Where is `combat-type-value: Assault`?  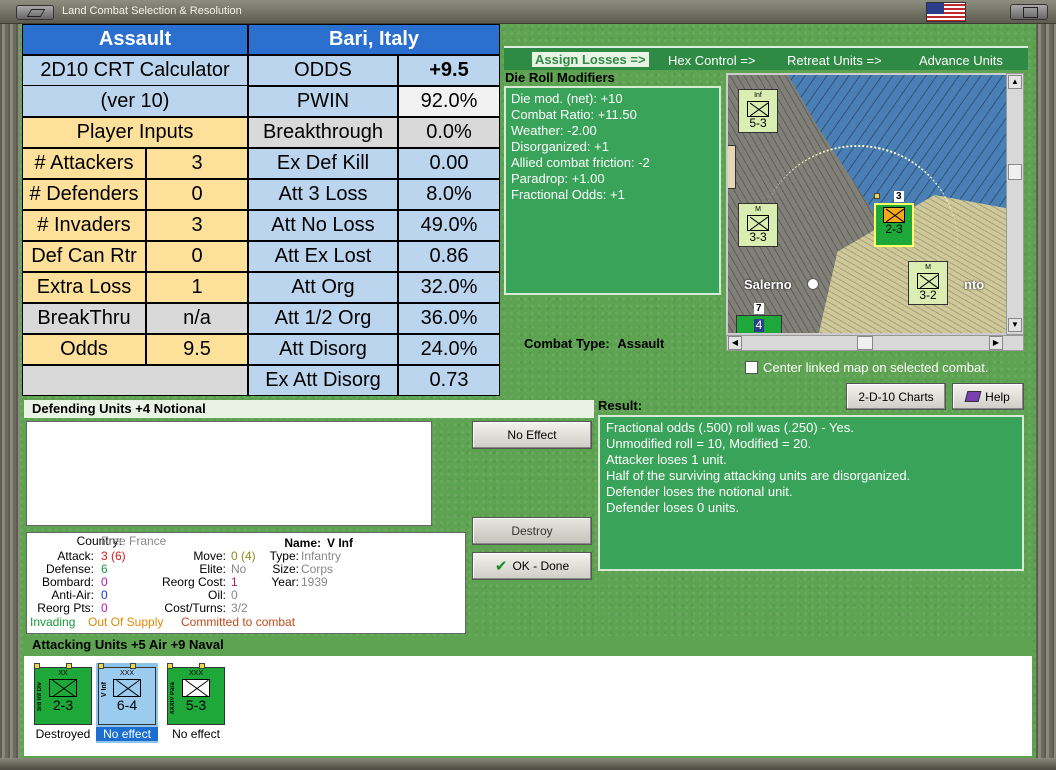 combat-type-value: Assault is located at coordinates (641, 343).